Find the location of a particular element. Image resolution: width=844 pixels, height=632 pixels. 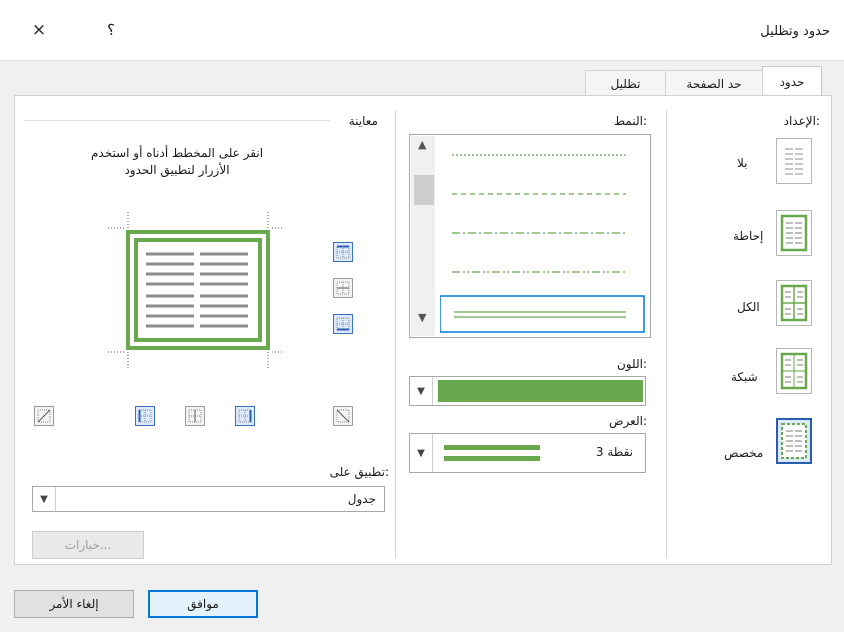

inside-vertical-border-button is located at coordinates (195, 416).